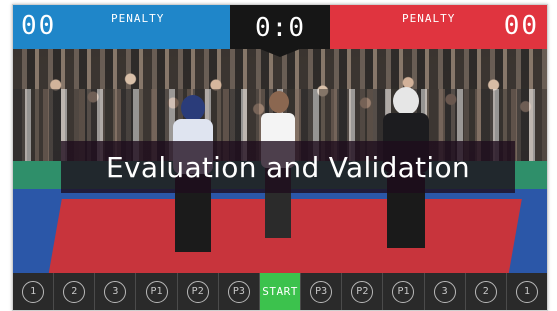 The image size is (557, 311). I want to click on title-overlay: Evaluation and Validation, so click(288, 167).